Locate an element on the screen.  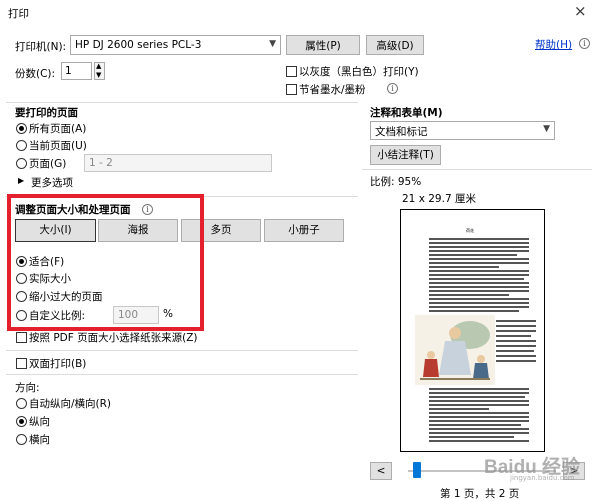
grayscale-label: 以灰度（黑白色）打印(Y) is located at coordinates (359, 72).